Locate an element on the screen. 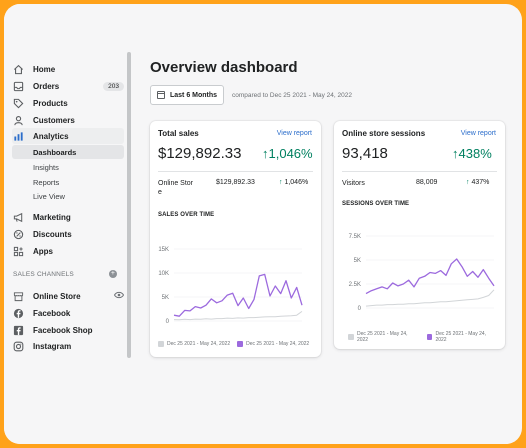 This screenshot has height=448, width=526. sidebar-subitem-dashboards: Dashboards is located at coordinates (68, 152).